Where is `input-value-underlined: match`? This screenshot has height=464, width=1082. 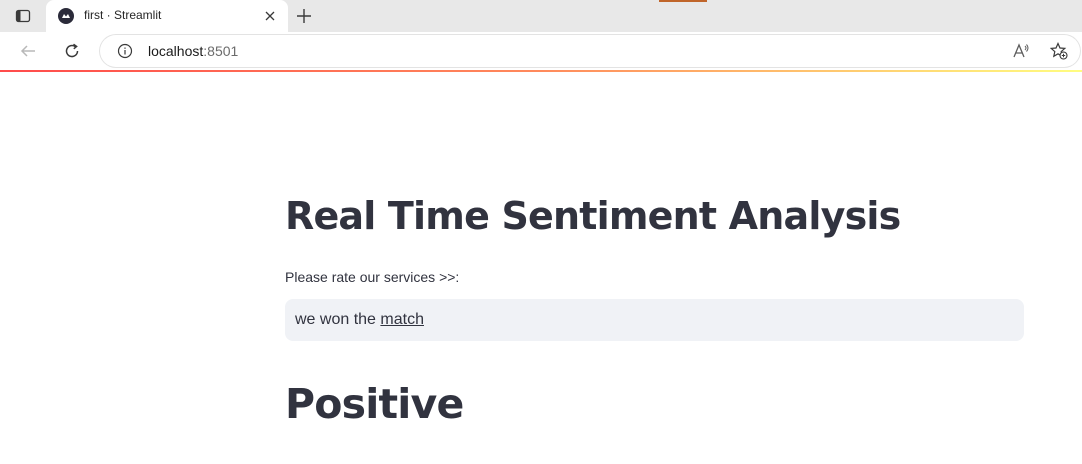 input-value-underlined: match is located at coordinates (402, 319).